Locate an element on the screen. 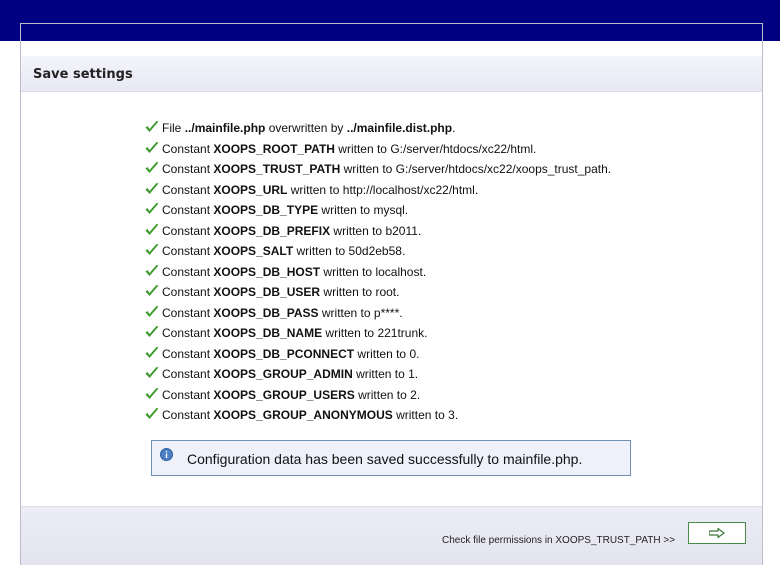  log-item: Constant XOOPS_SALT written to 50d2eb58. is located at coordinates (377, 253).